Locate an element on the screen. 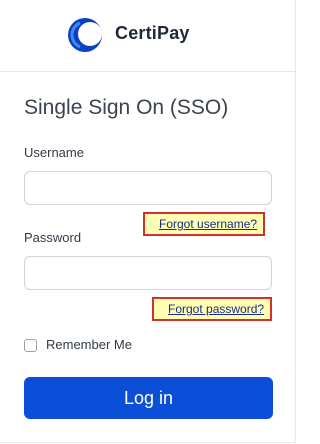  brand-name: CertiPay is located at coordinates (152, 33).